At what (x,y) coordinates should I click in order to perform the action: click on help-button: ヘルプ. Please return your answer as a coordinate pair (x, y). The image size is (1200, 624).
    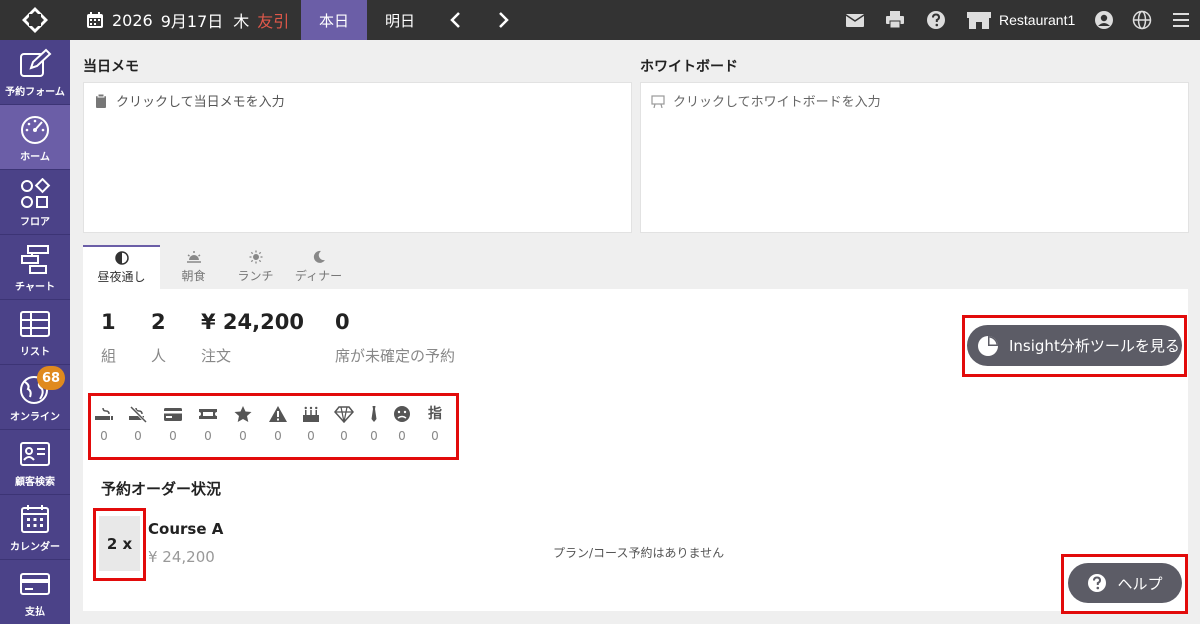
    Looking at the image, I should click on (1125, 583).